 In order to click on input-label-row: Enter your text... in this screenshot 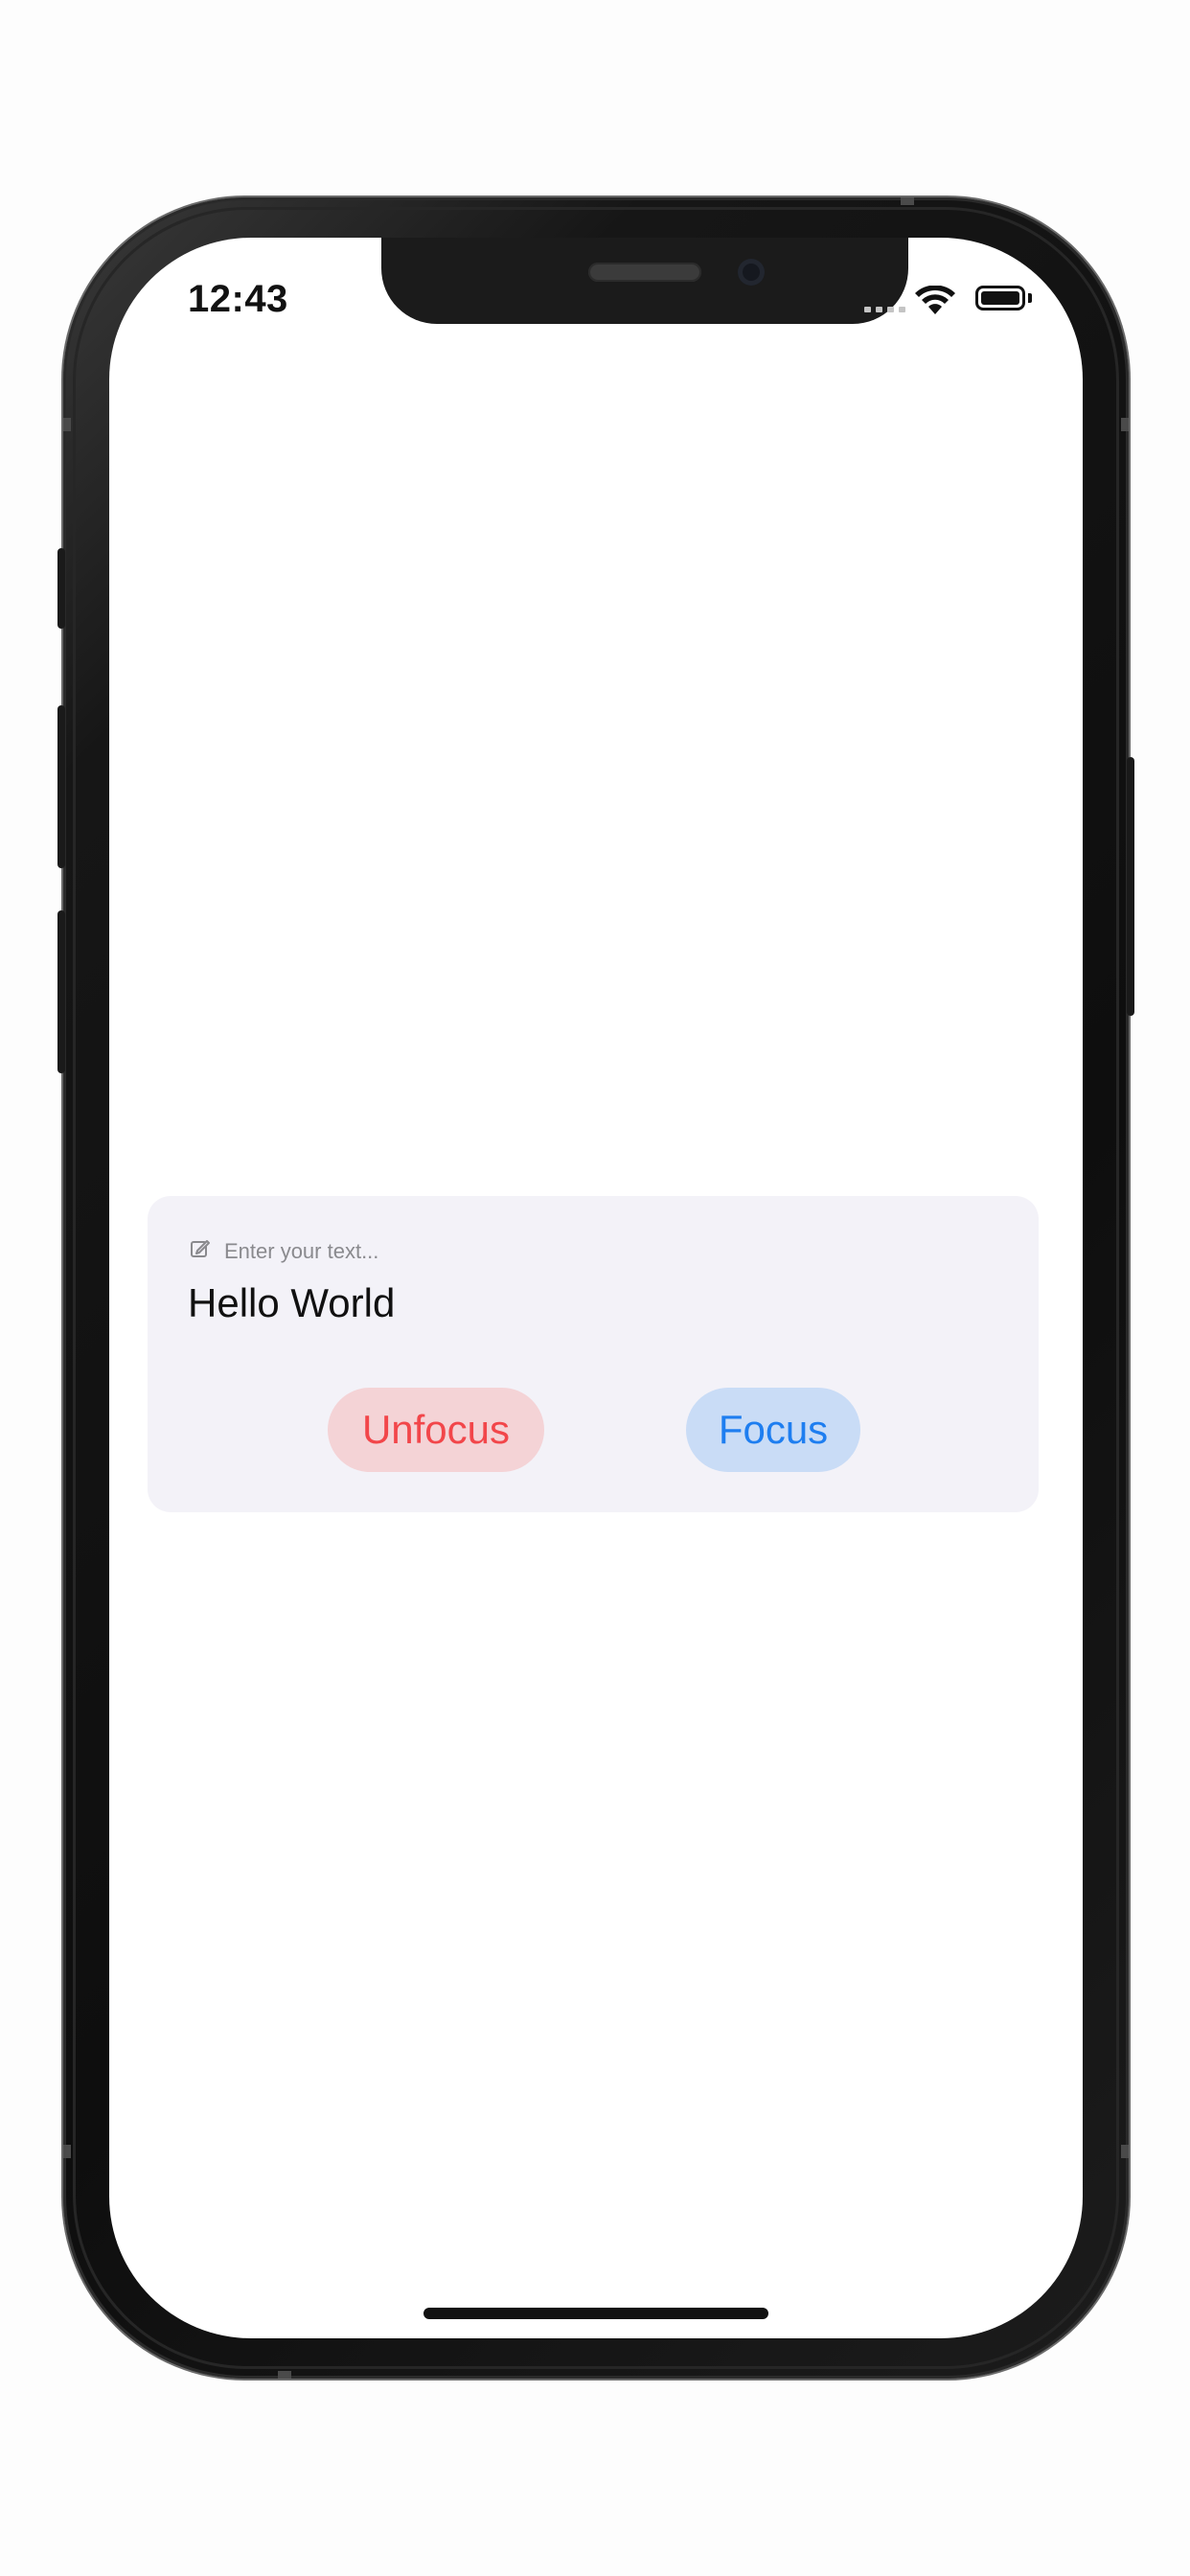, I will do `click(284, 1251)`.